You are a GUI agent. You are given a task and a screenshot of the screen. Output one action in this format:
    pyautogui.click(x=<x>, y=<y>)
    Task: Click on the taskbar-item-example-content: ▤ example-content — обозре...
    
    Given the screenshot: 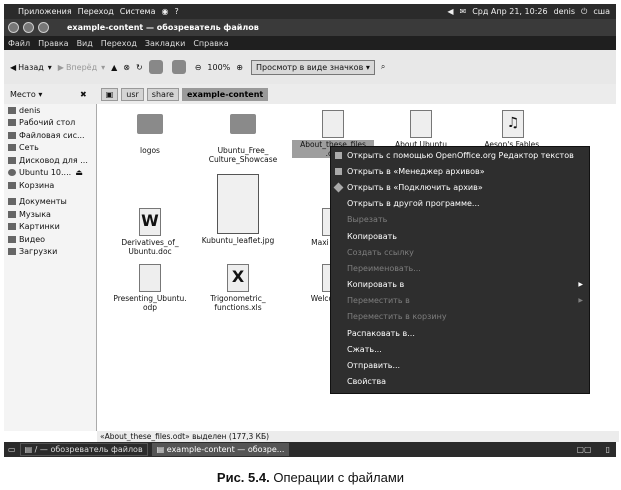 What is the action you would take?
    pyautogui.click(x=220, y=449)
    